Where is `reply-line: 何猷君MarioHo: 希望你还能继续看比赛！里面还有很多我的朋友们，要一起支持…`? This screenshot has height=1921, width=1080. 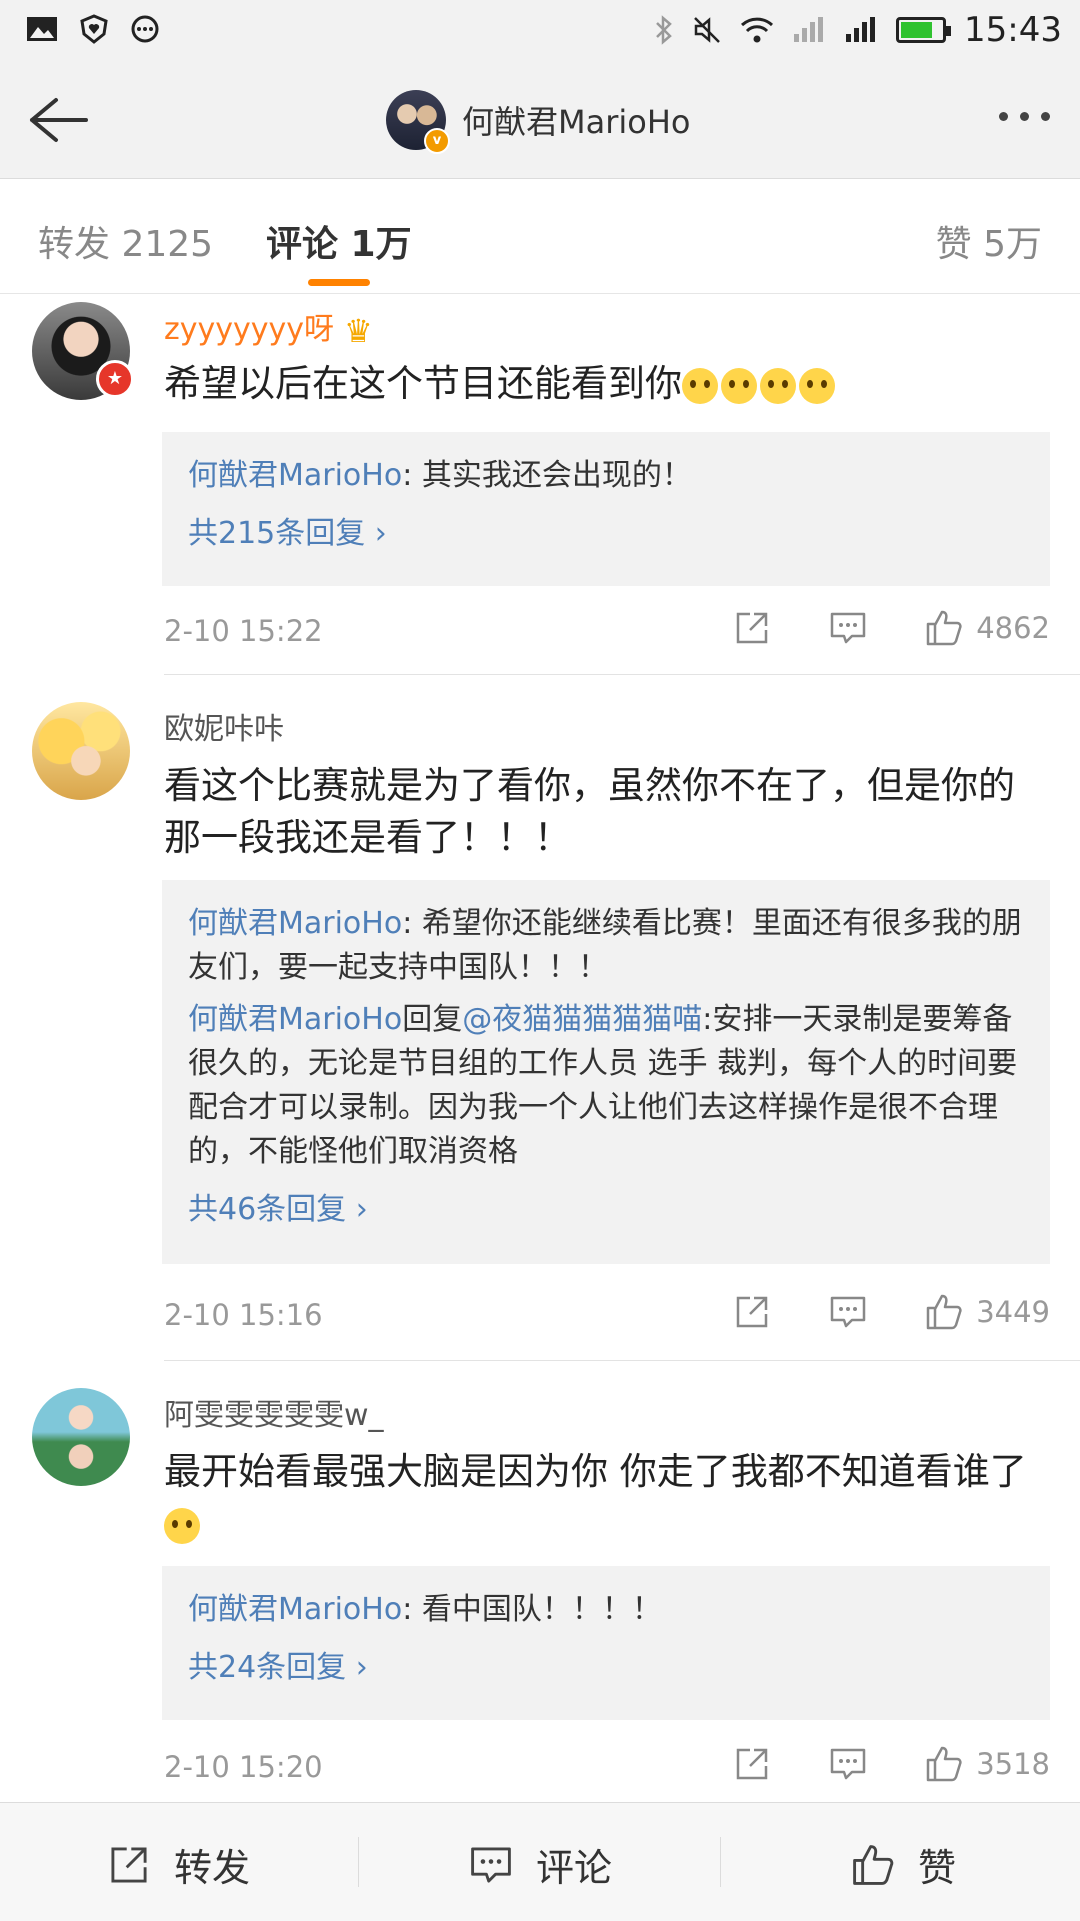 reply-line: 何猷君MarioHo: 希望你还能继续看比赛！里面还有很多我的朋友们，要一起支持… is located at coordinates (605, 945).